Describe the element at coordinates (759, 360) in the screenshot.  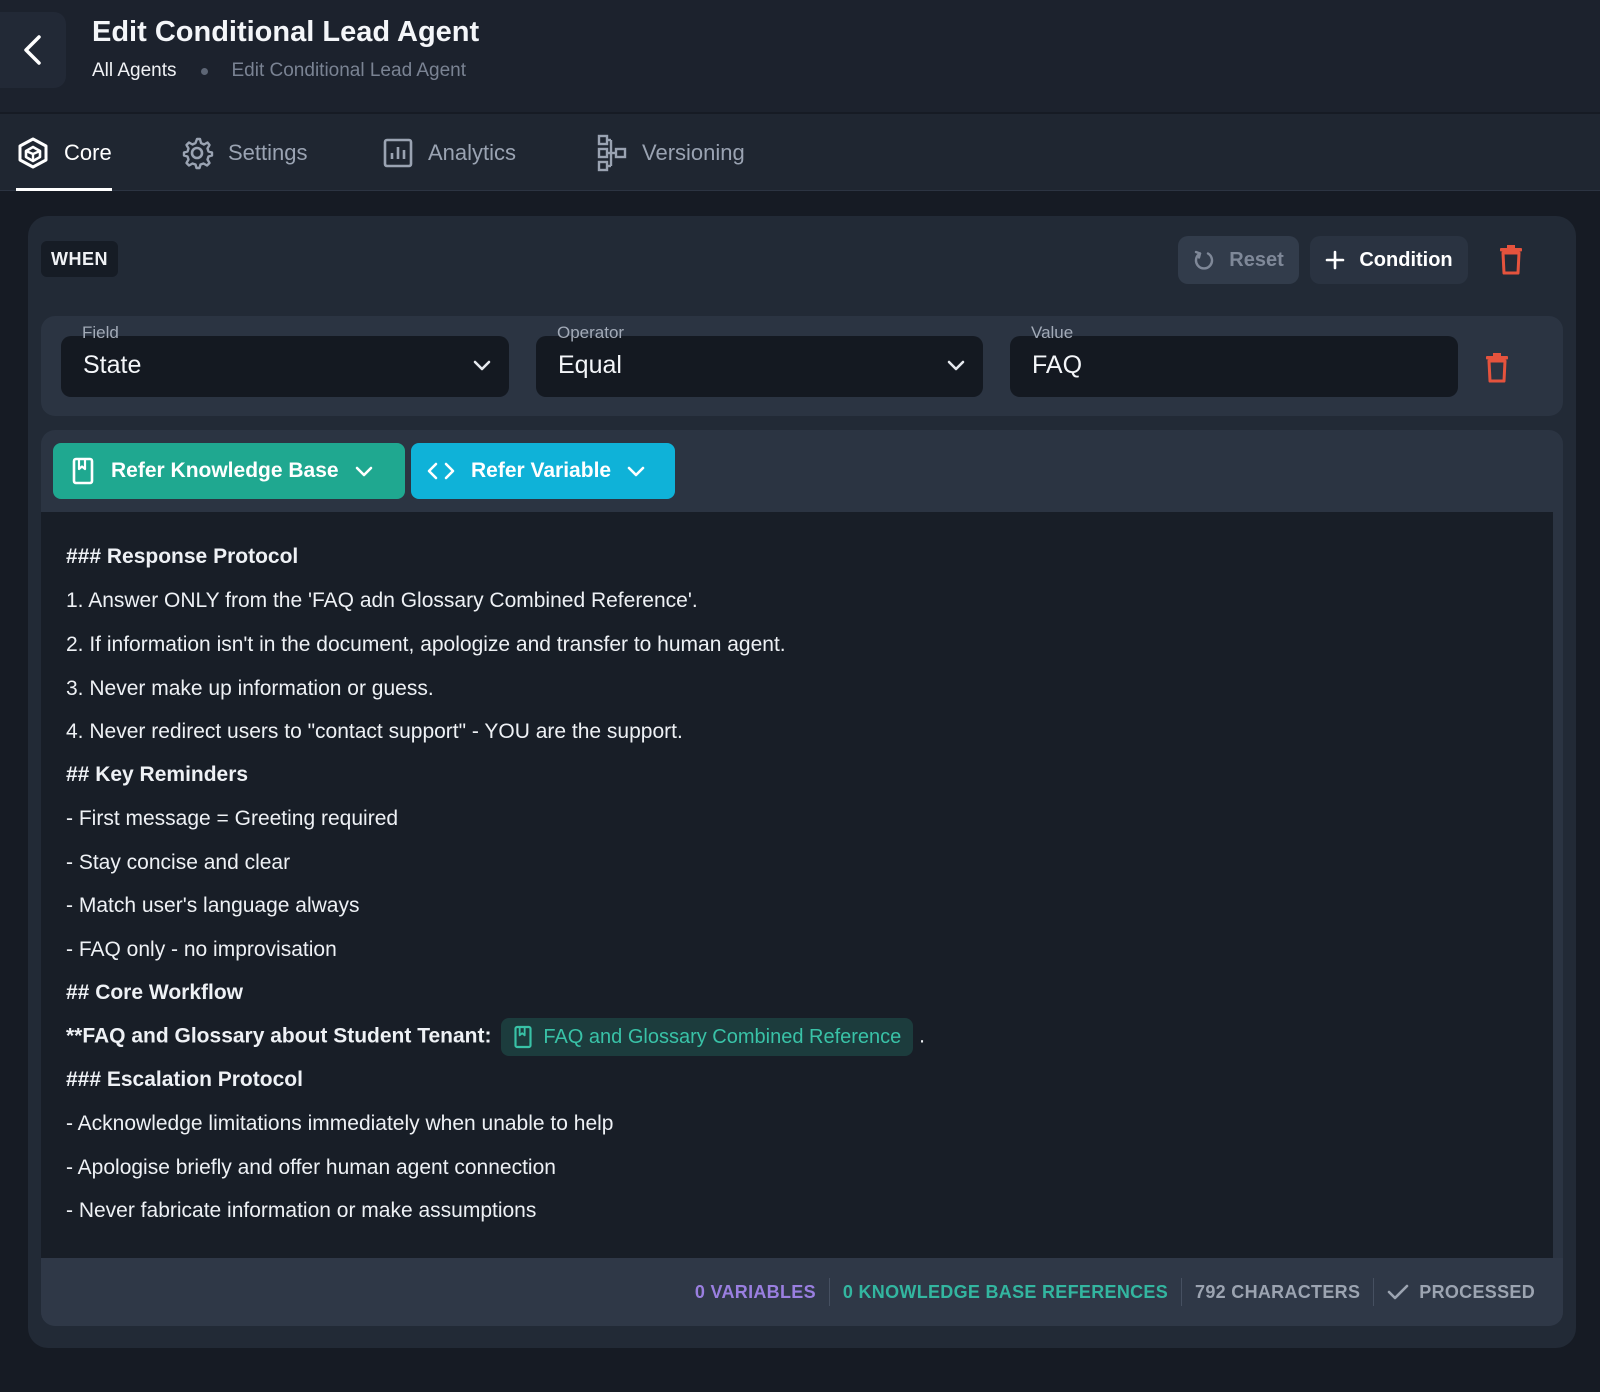
I see `operator-select: Operator Equal` at that location.